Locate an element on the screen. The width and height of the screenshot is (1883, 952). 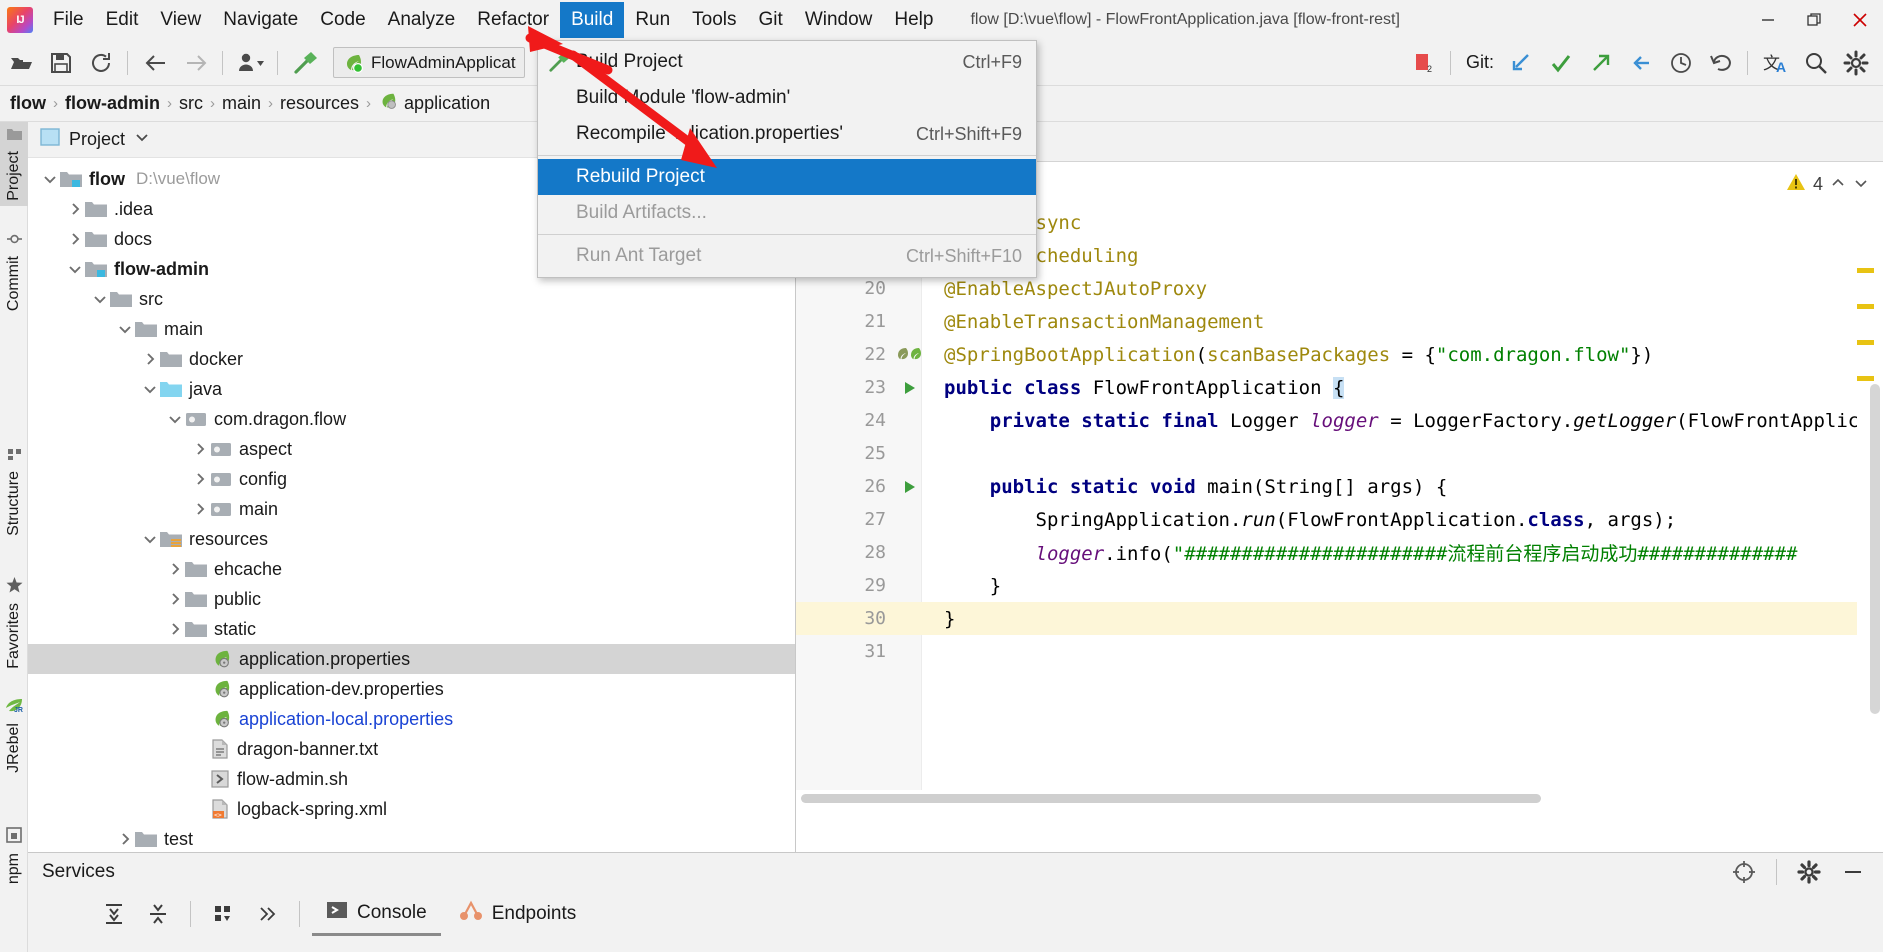
chevron-up-icon is located at coordinates (1838, 184).